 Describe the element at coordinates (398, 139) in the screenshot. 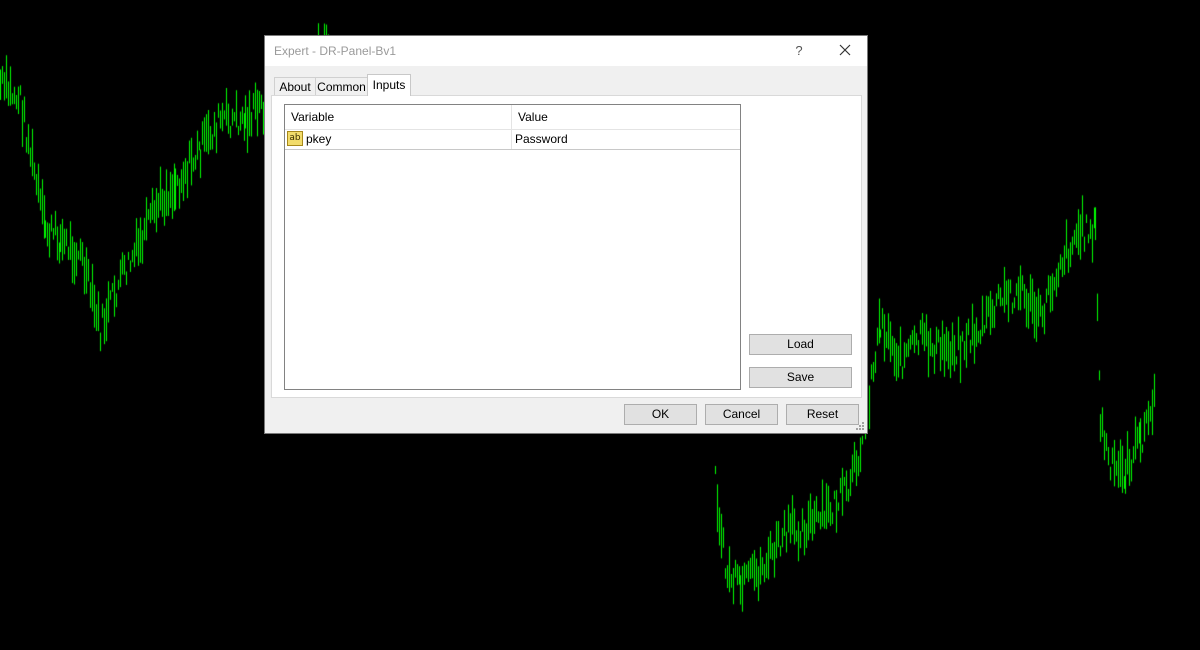

I see `variable-cell: ab pkey` at that location.